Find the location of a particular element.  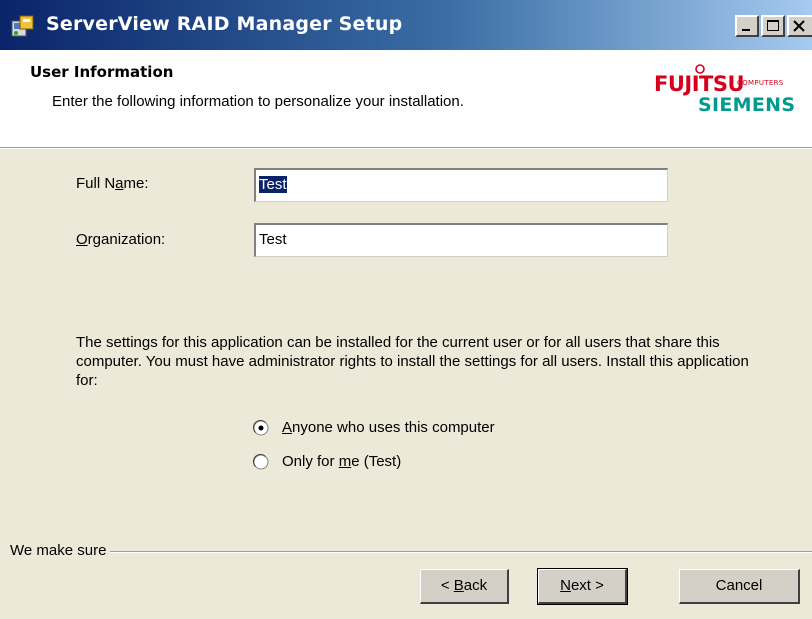

organization-value: Test is located at coordinates (273, 239).